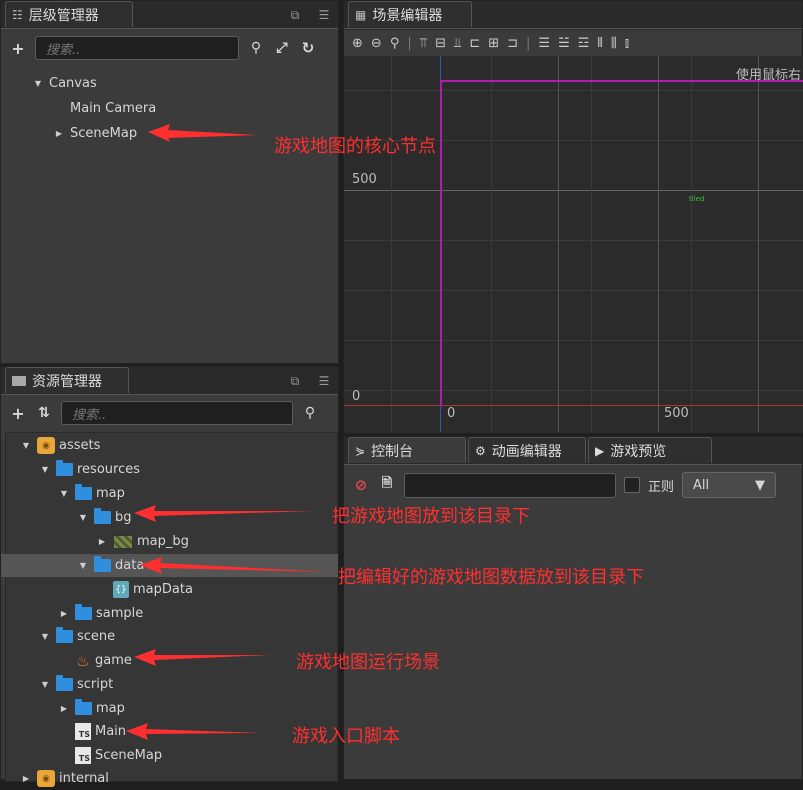  Describe the element at coordinates (346, 736) in the screenshot. I see `annotation-main: 游戏入口脚本` at that location.